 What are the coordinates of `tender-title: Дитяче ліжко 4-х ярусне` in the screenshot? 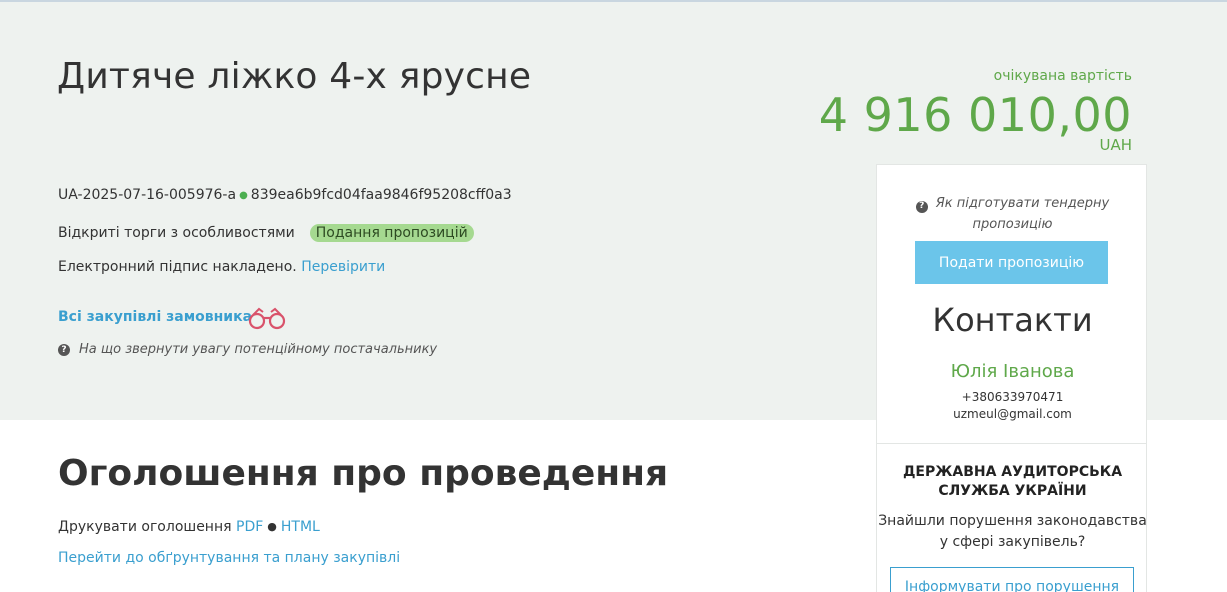 It's located at (294, 76).